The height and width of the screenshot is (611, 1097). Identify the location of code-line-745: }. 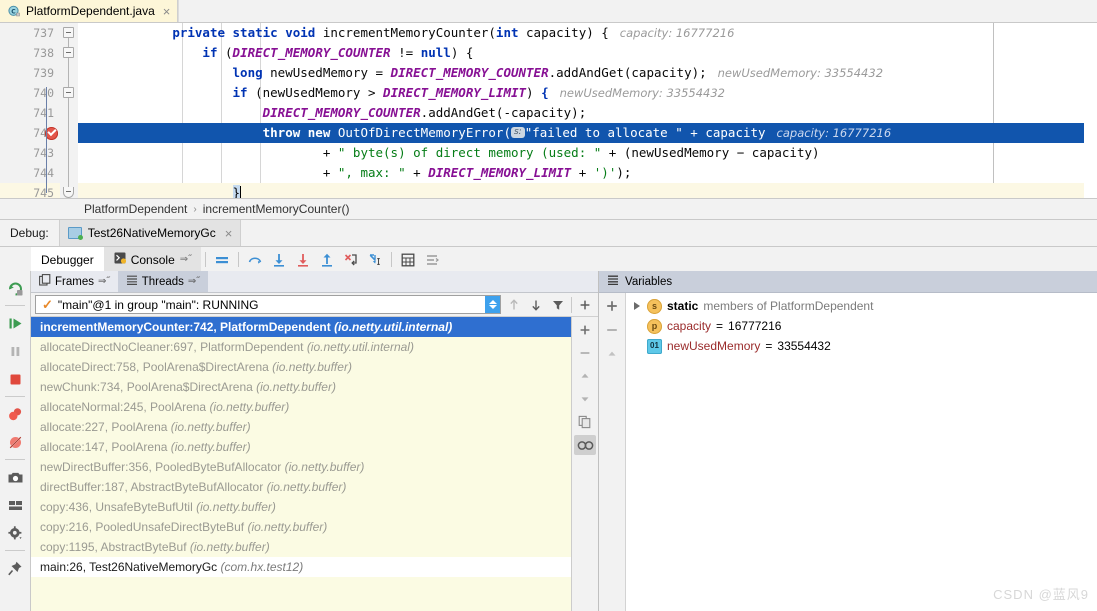
(587, 190).